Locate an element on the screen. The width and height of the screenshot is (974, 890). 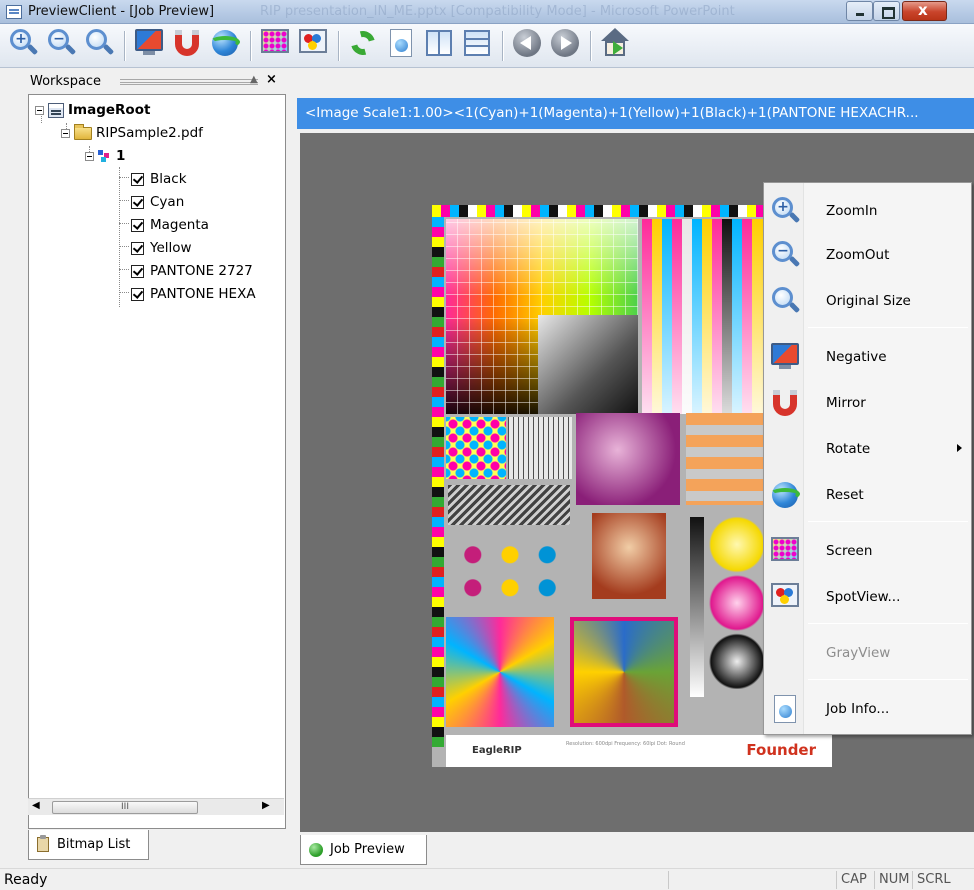
status-bar: Ready CAP NUM SCRL is located at coordinates (487, 879).